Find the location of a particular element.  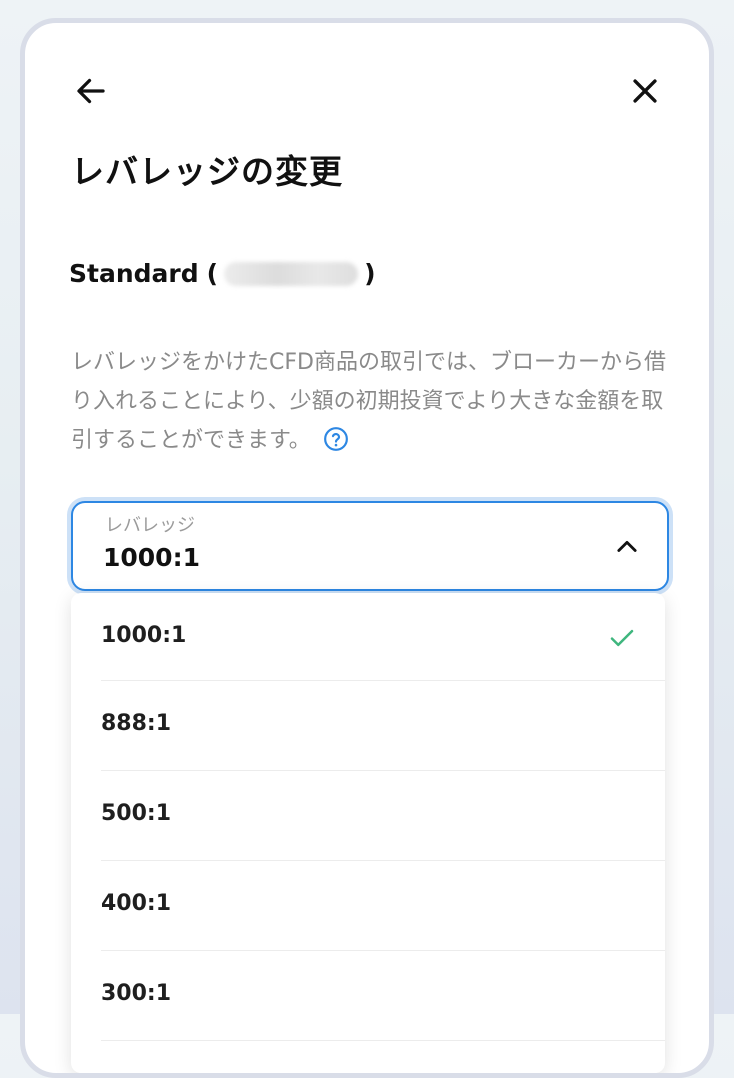

option-label: 500:1 is located at coordinates (136, 813).